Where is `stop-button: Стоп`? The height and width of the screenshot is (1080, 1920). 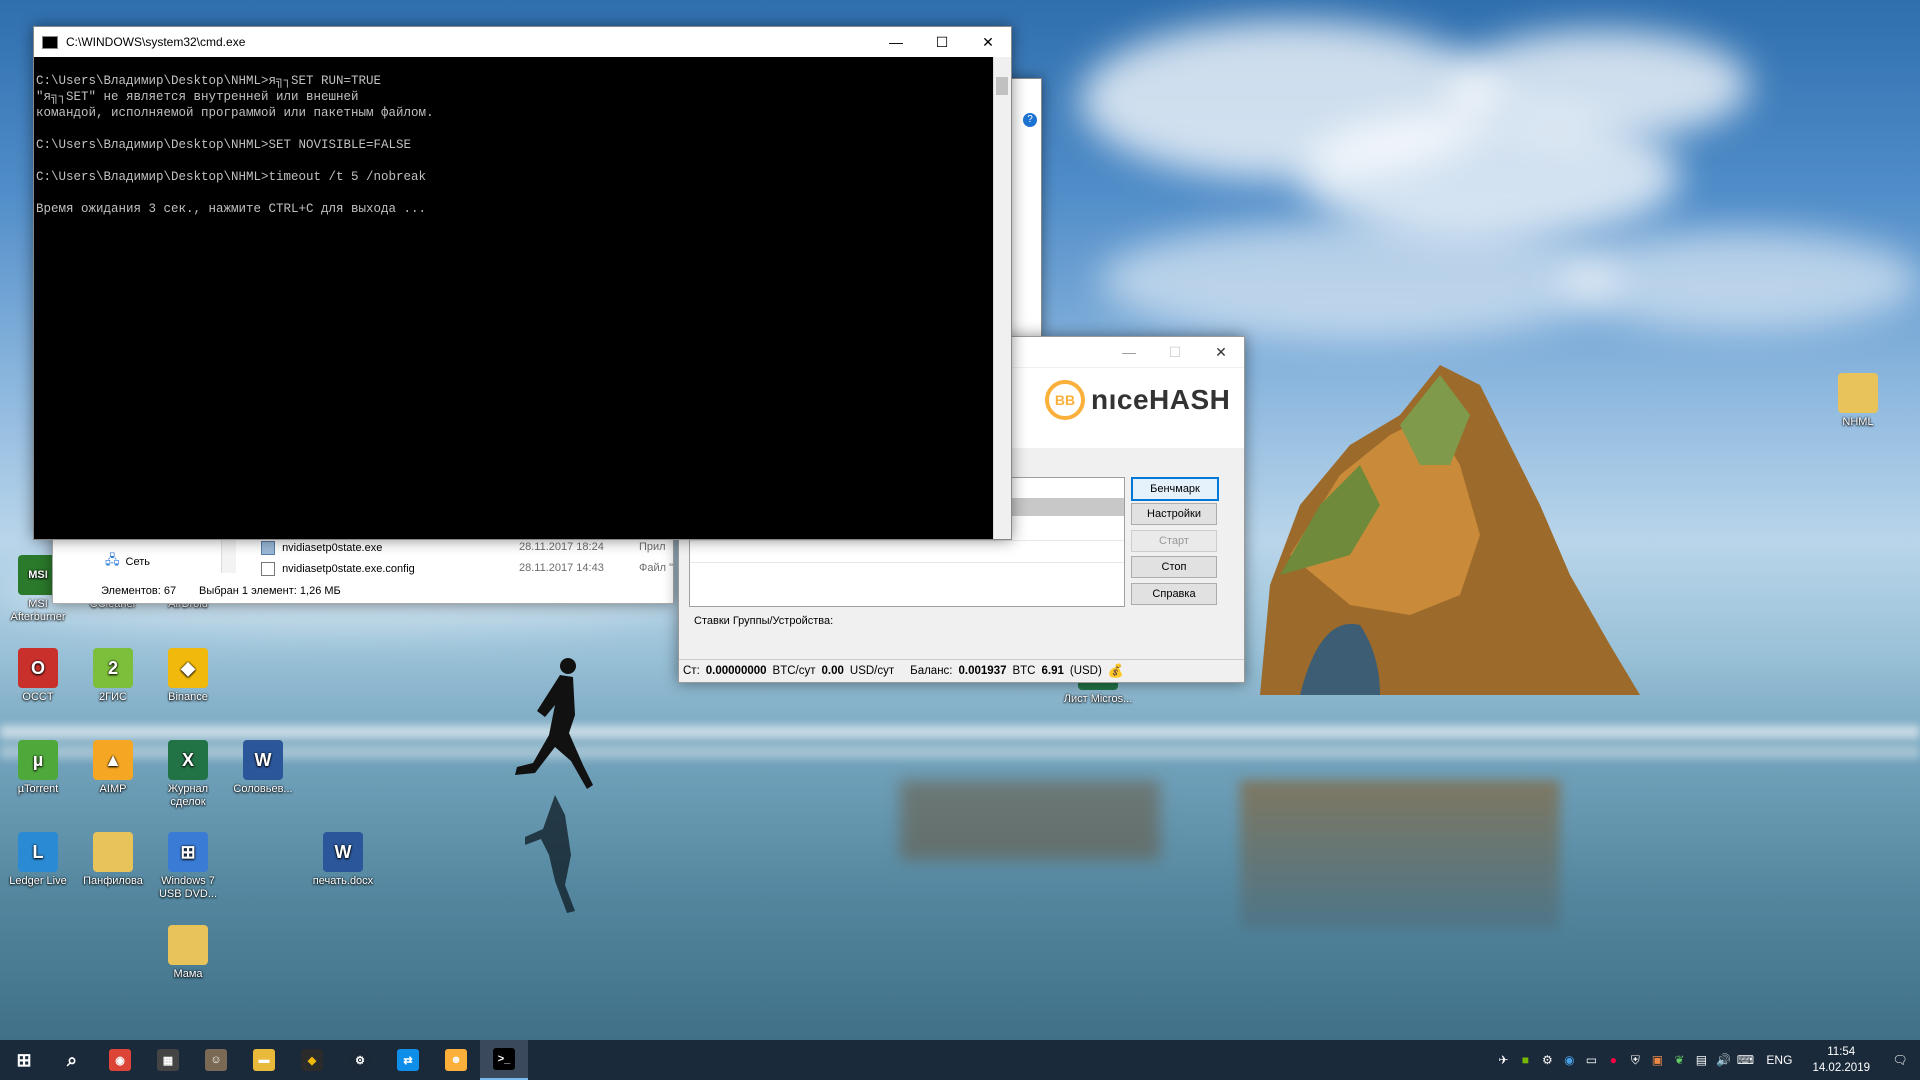
stop-button: Стоп is located at coordinates (1174, 567).